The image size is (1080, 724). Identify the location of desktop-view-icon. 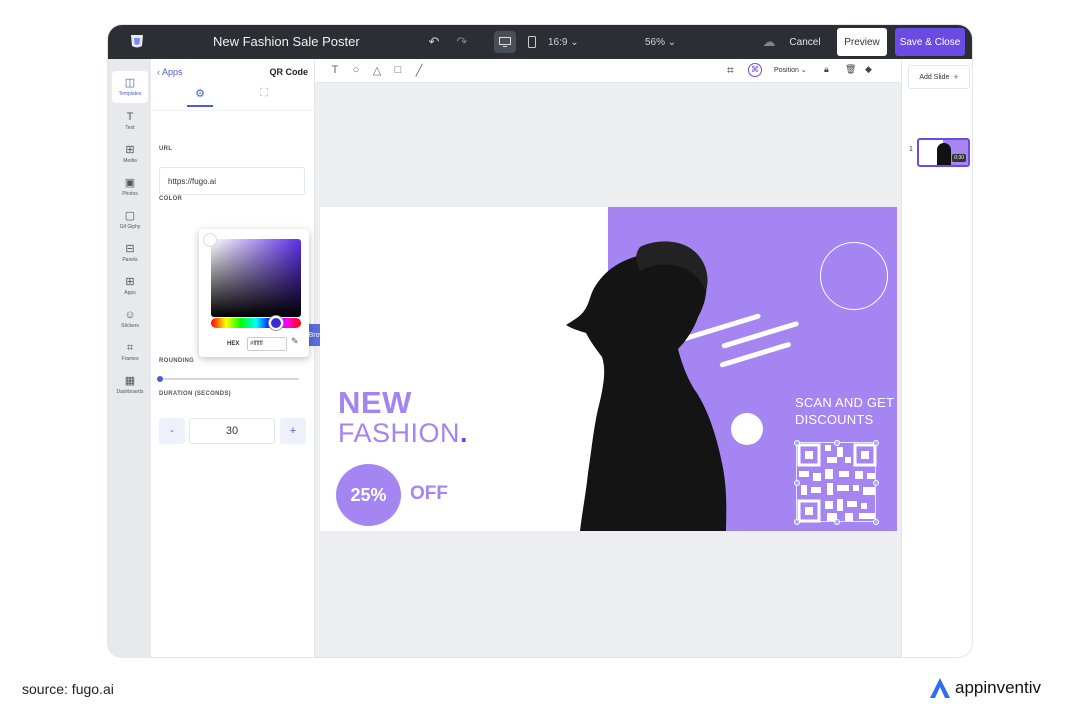
(505, 42).